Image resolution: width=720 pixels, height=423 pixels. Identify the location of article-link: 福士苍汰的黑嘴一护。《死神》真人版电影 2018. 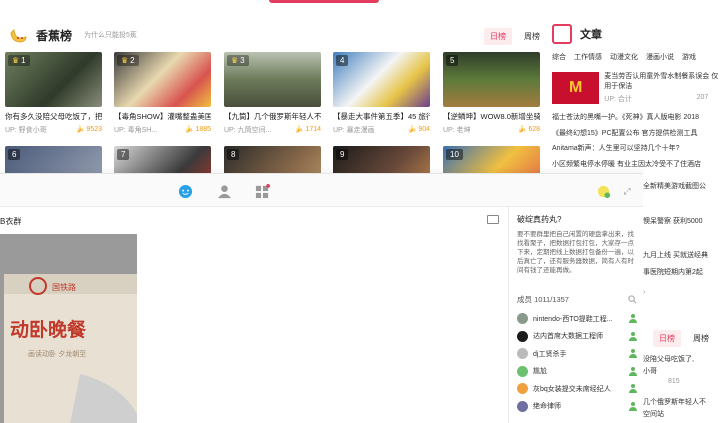
(636, 120).